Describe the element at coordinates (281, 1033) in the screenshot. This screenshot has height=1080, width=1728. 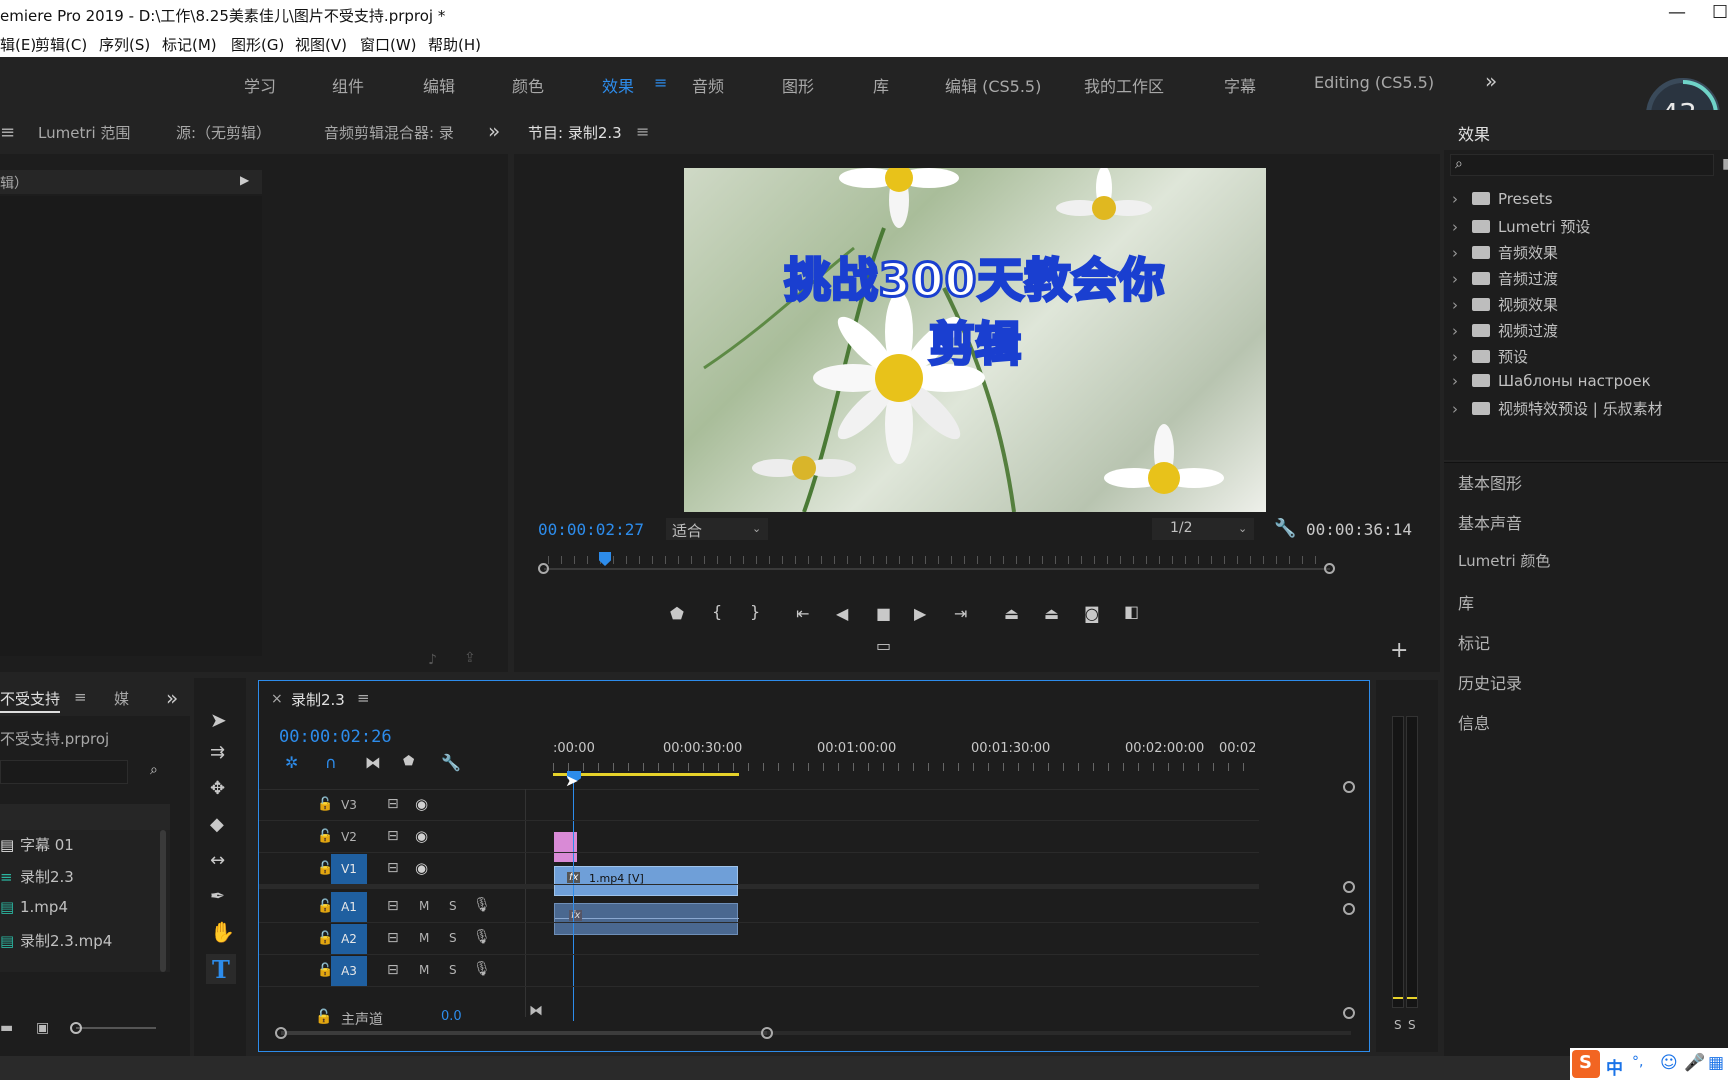
I see `scrollbar-left-handle` at that location.